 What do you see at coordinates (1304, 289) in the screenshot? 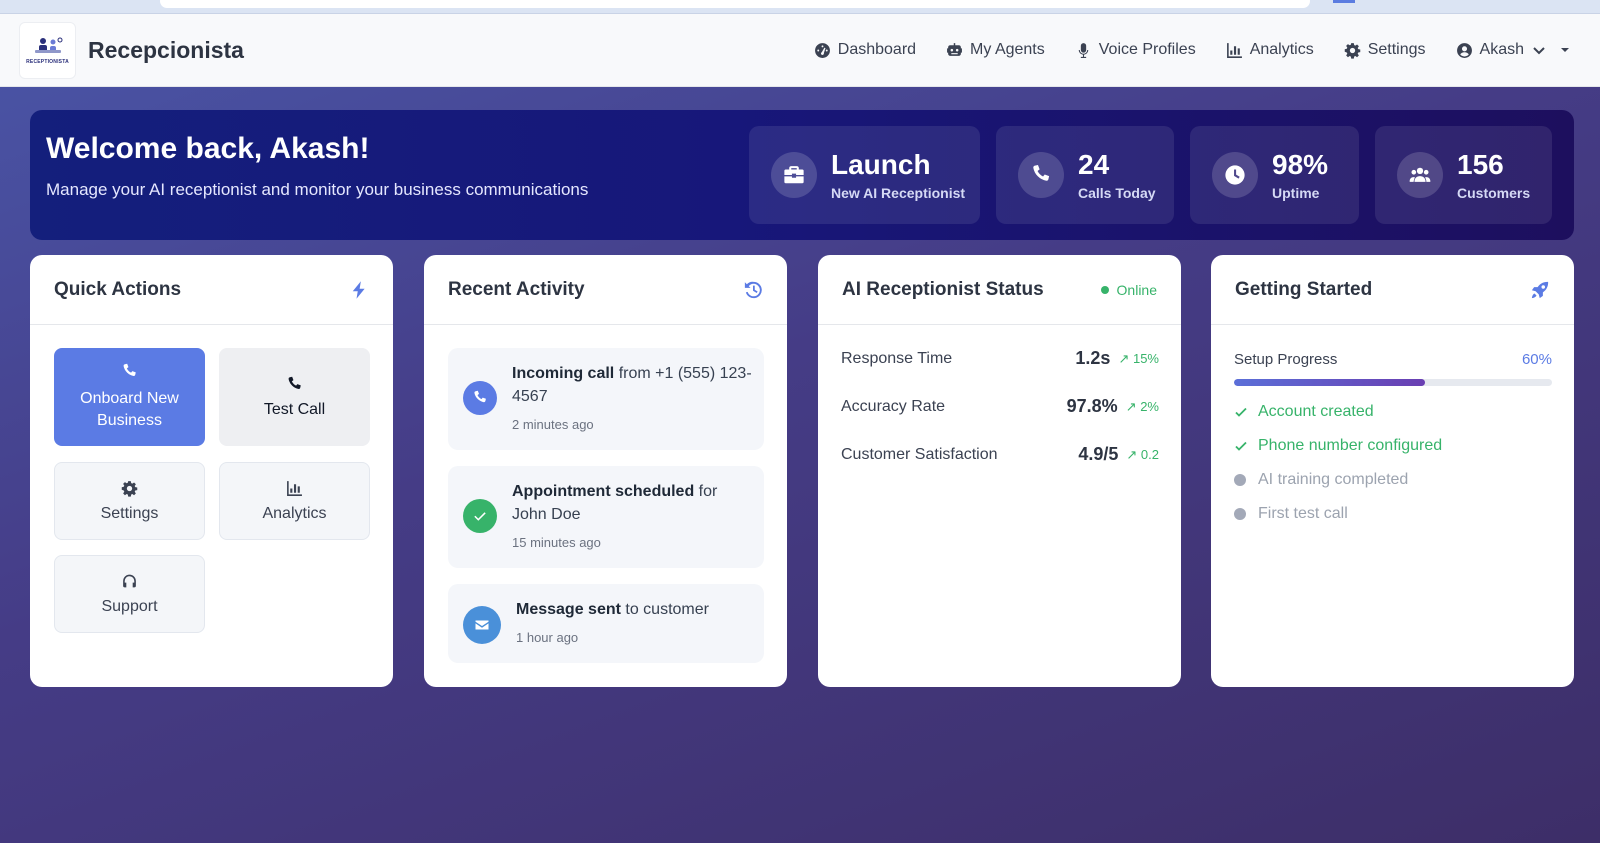
I see `card-title: Getting Started` at bounding box center [1304, 289].